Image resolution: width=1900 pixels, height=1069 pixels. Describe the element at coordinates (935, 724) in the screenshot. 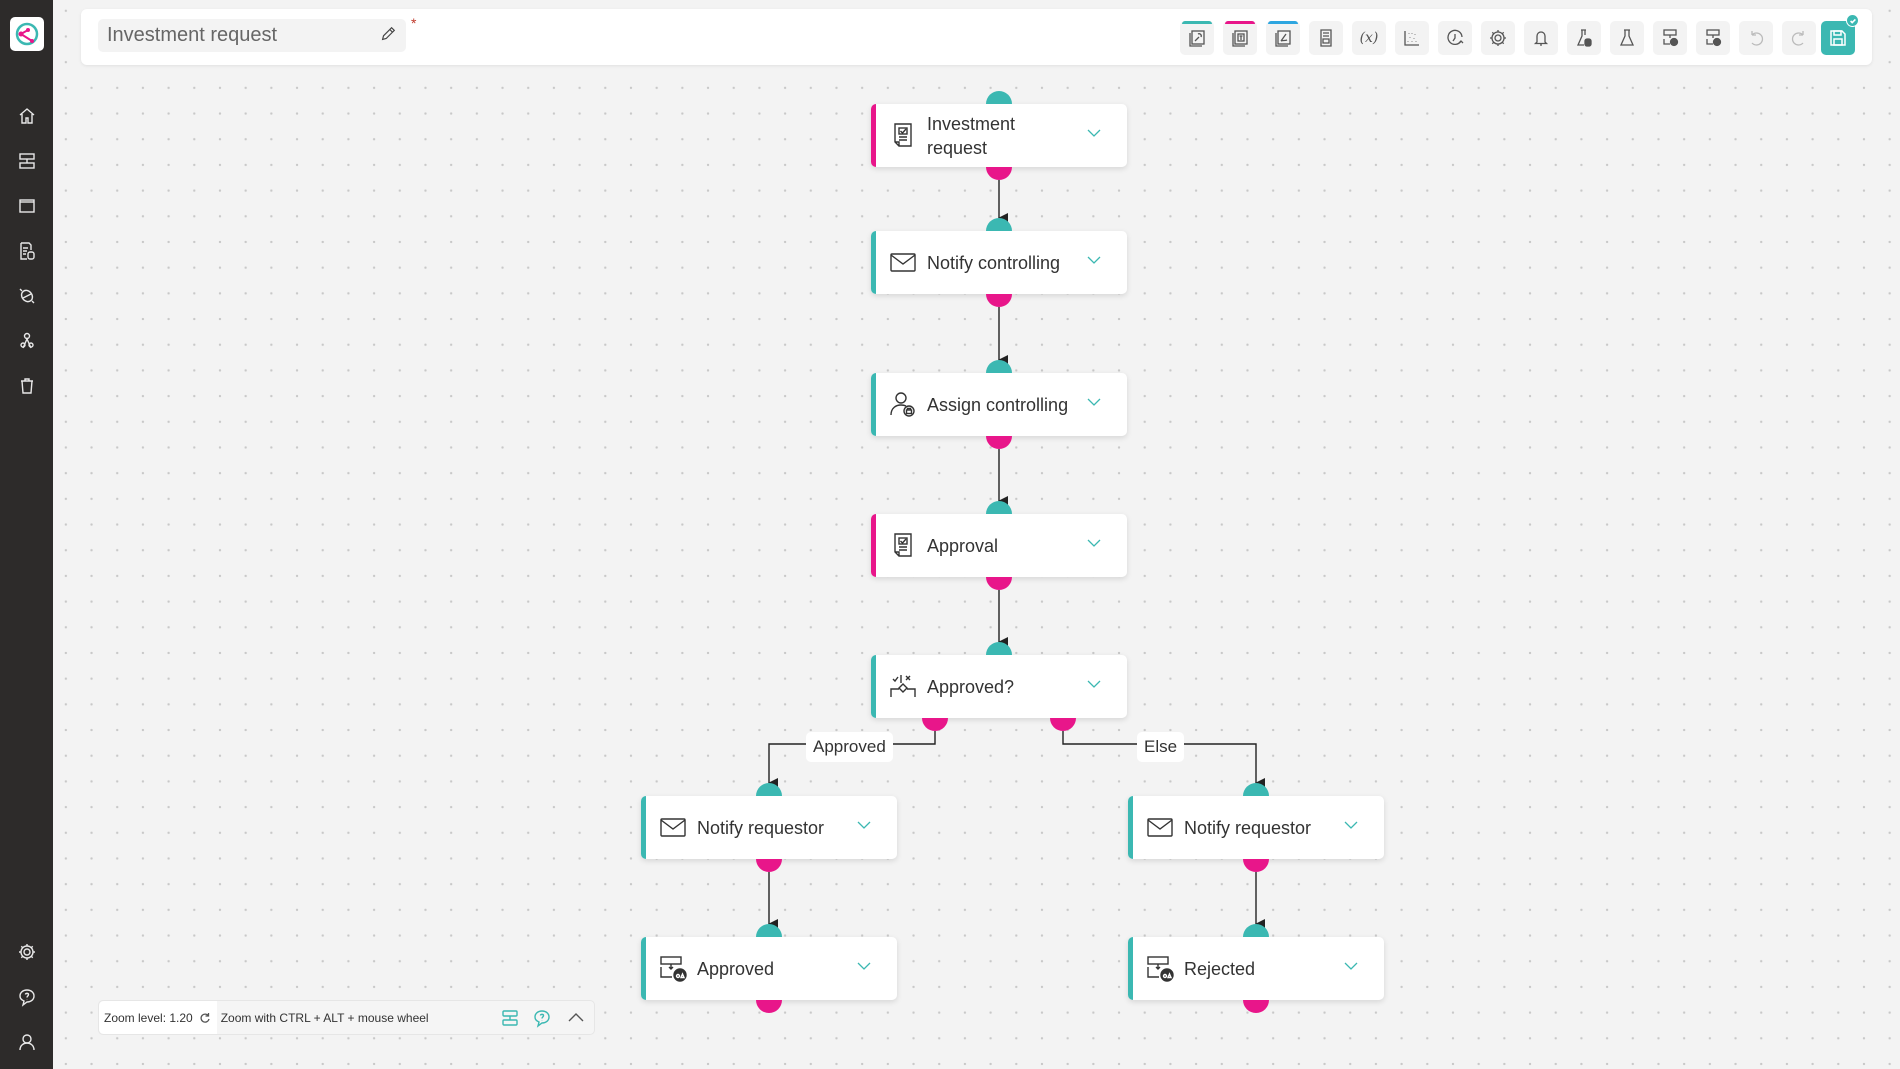

I see `output-port-approved` at that location.